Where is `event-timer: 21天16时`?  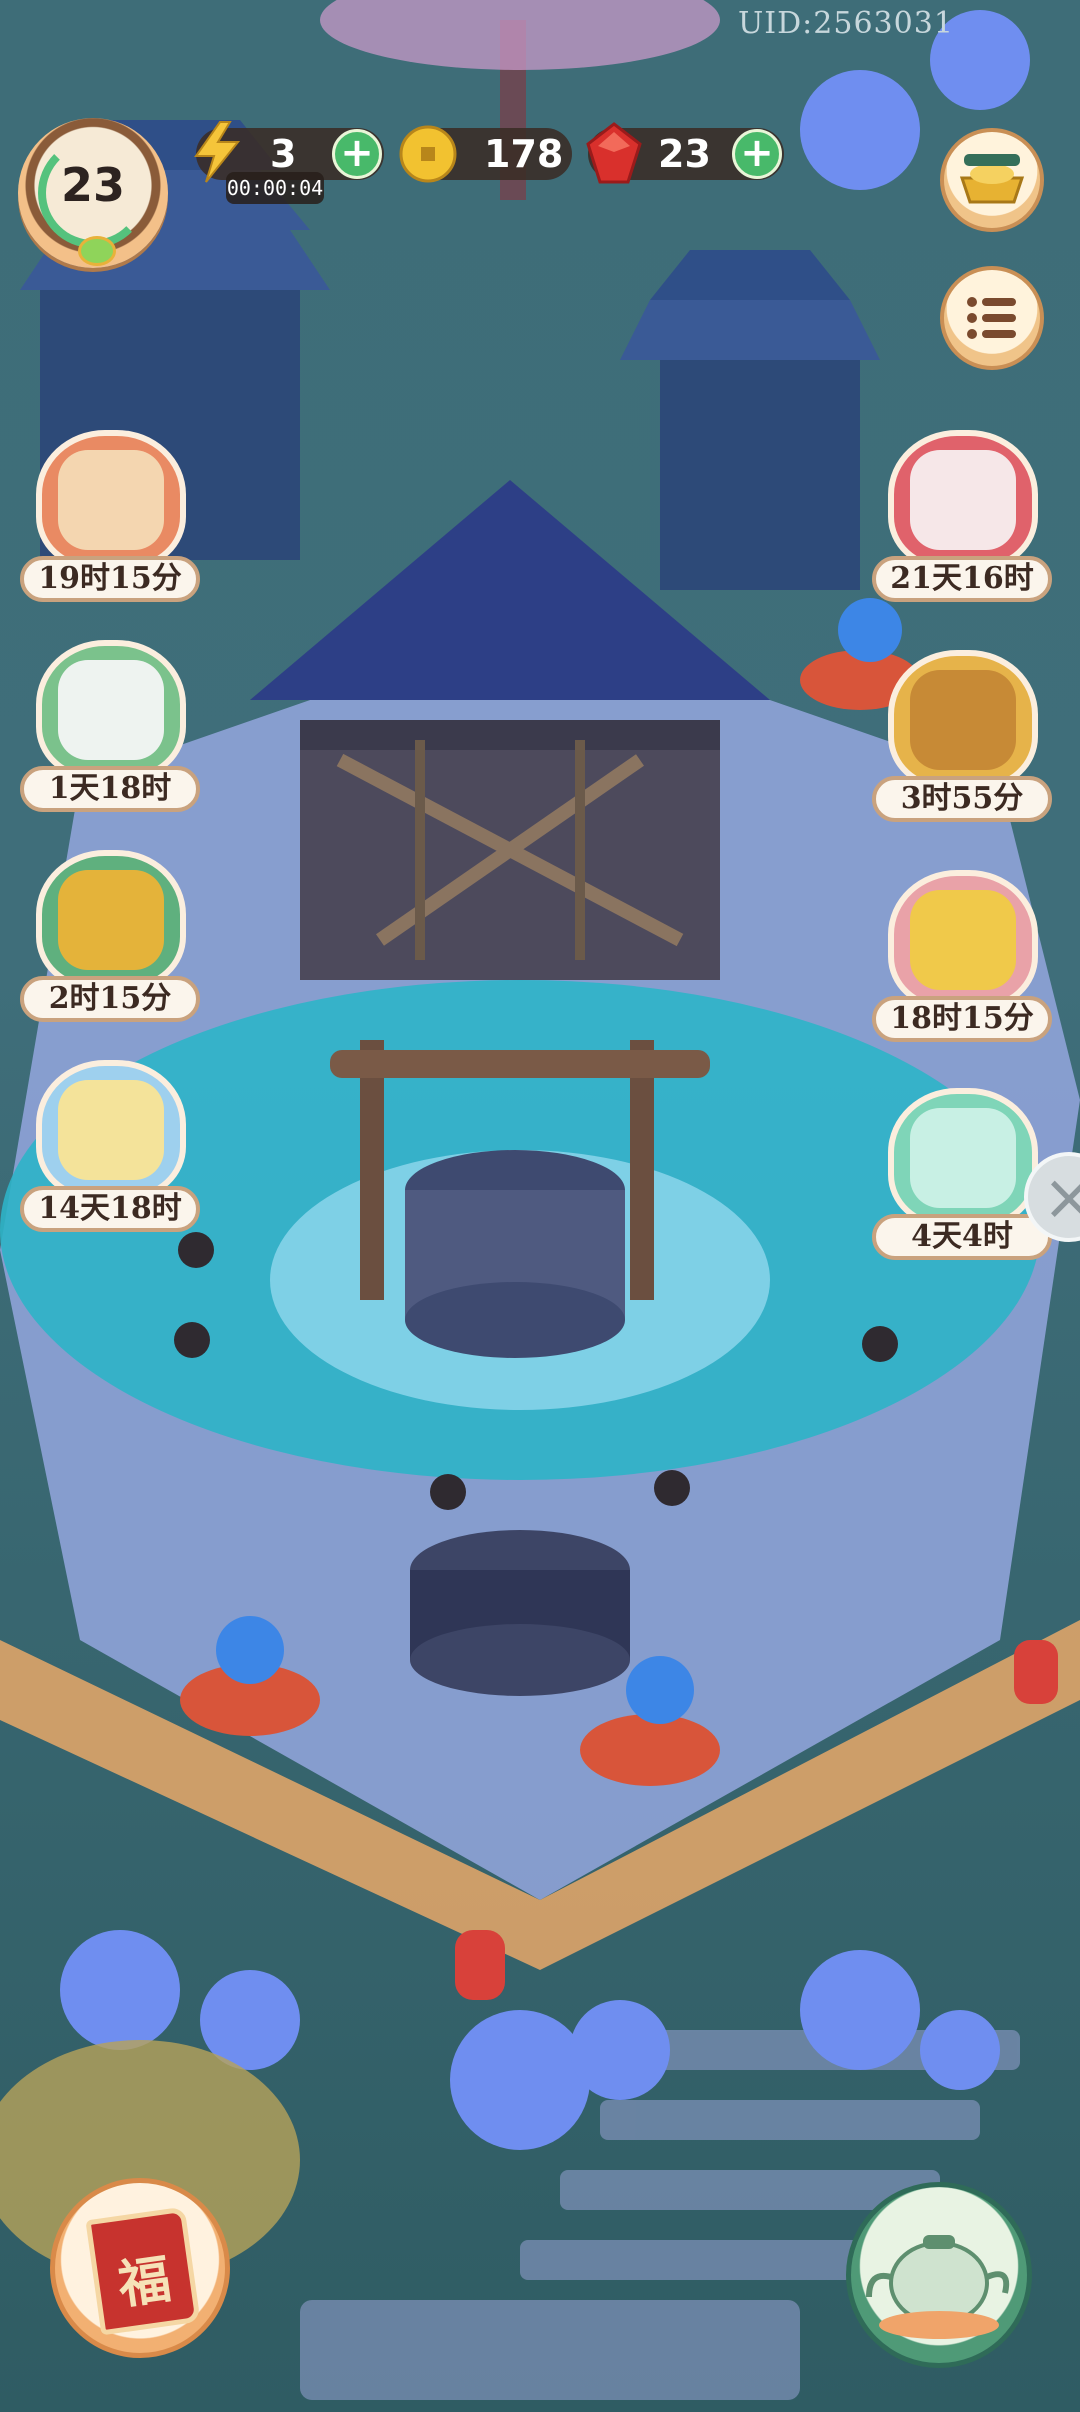 event-timer: 21天16时 is located at coordinates (962, 579).